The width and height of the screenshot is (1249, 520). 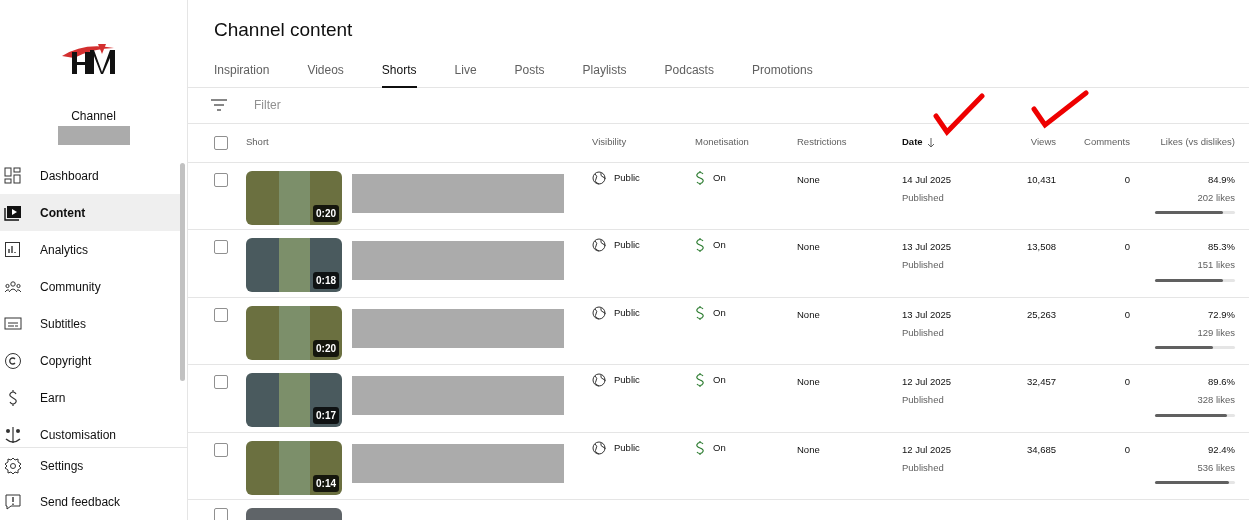 I want to click on table-cell-text: 32,457, so click(x=1040, y=382).